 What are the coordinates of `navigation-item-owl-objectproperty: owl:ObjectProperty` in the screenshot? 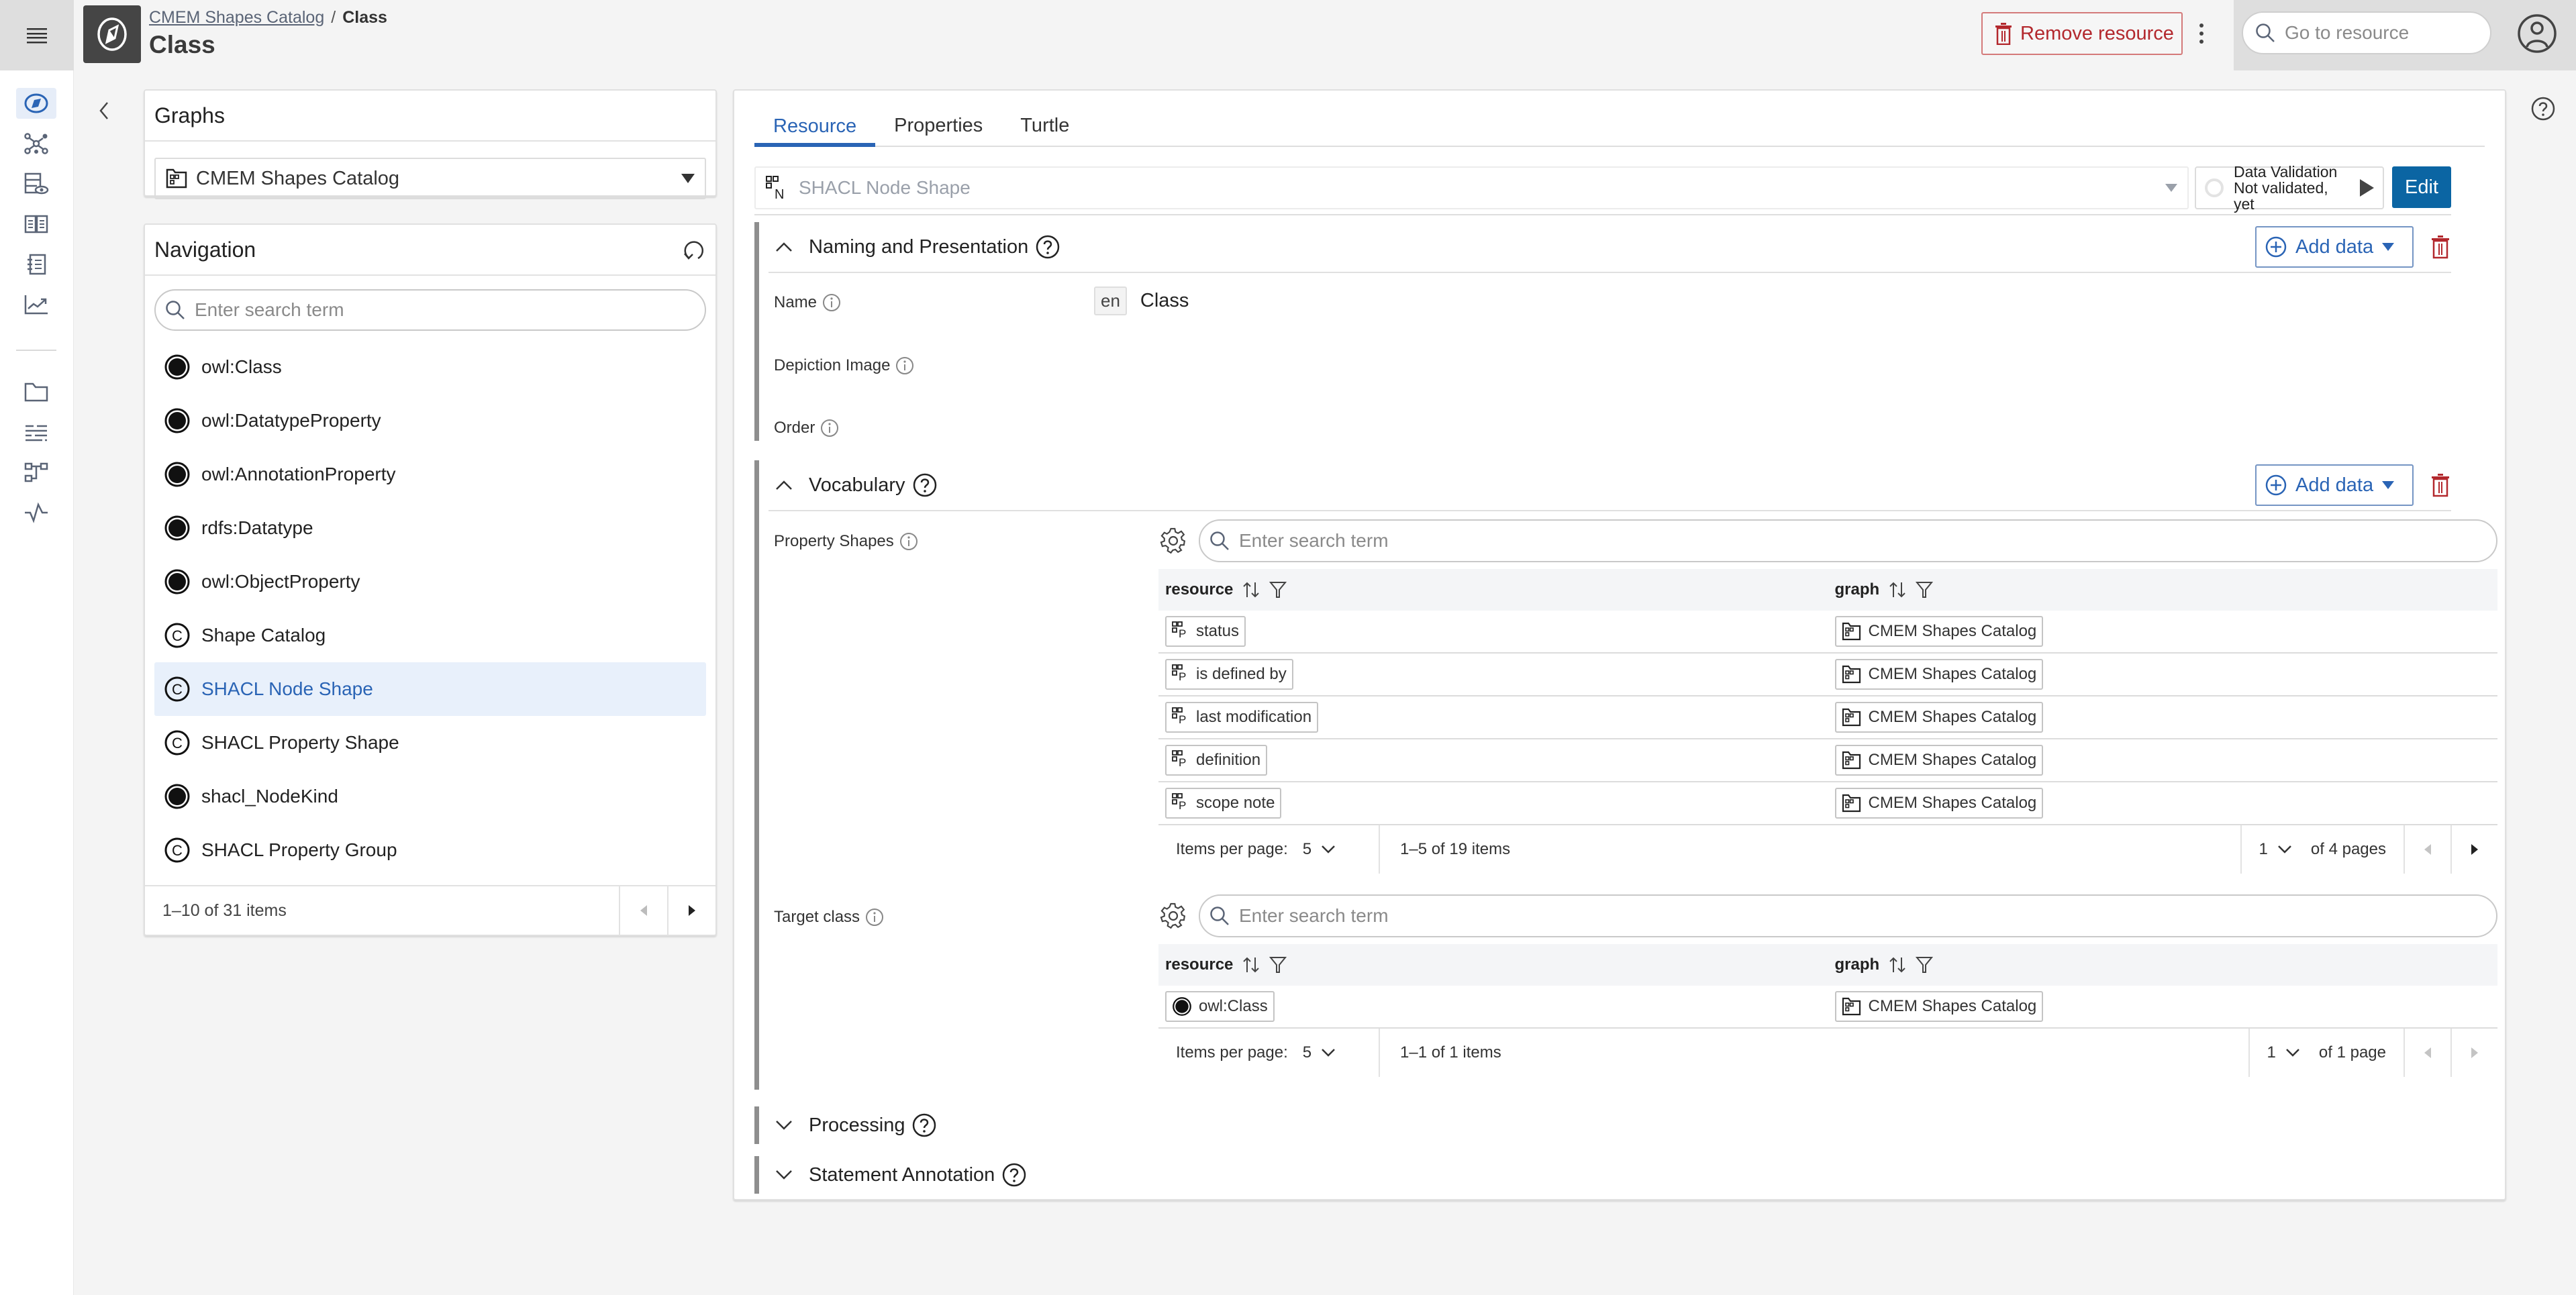 It's located at (430, 582).